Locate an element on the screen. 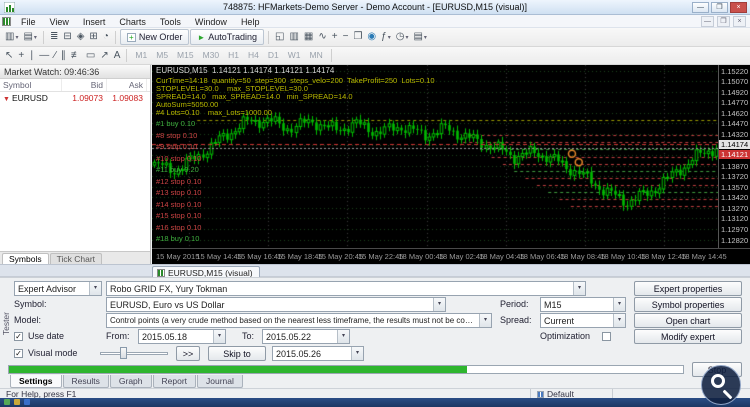 This screenshot has width=750, height=407. timeframe-m1: M1 is located at coordinates (141, 55).